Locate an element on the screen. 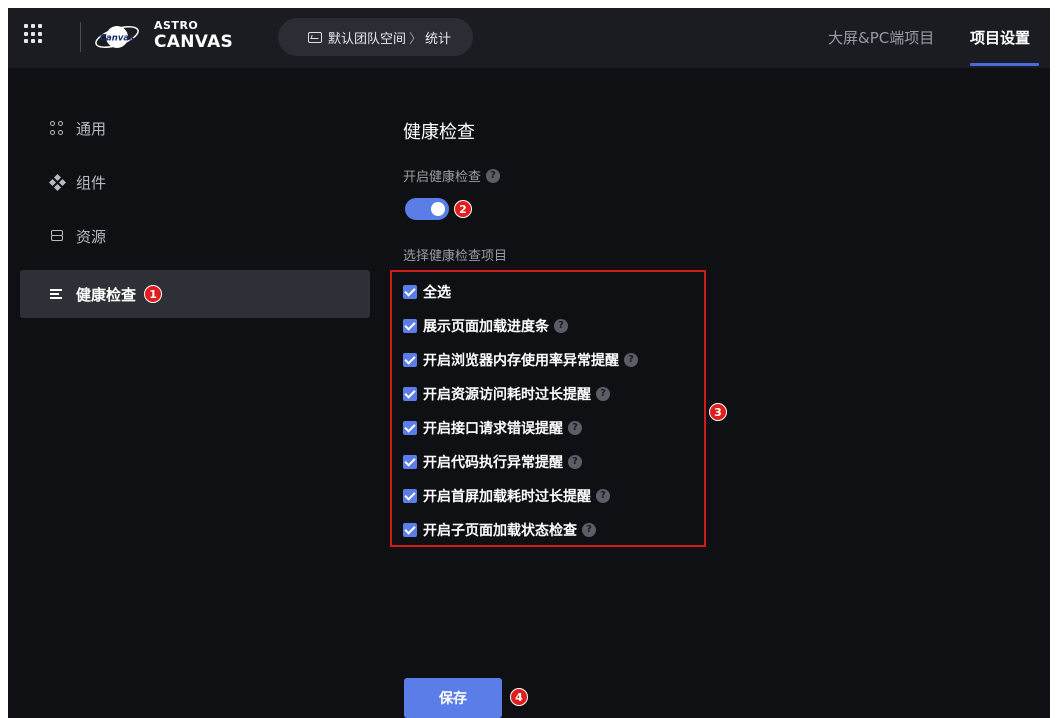 This screenshot has width=1058, height=718. step-badge-3: 3 is located at coordinates (718, 412).